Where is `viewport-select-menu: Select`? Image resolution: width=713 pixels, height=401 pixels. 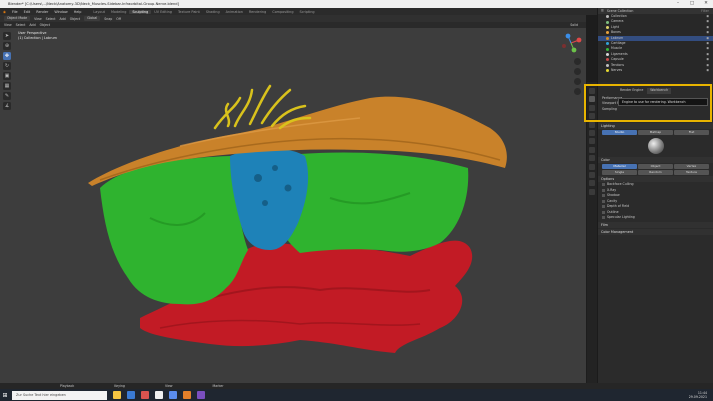
viewport-select-menu: Select is located at coordinates (21, 25).